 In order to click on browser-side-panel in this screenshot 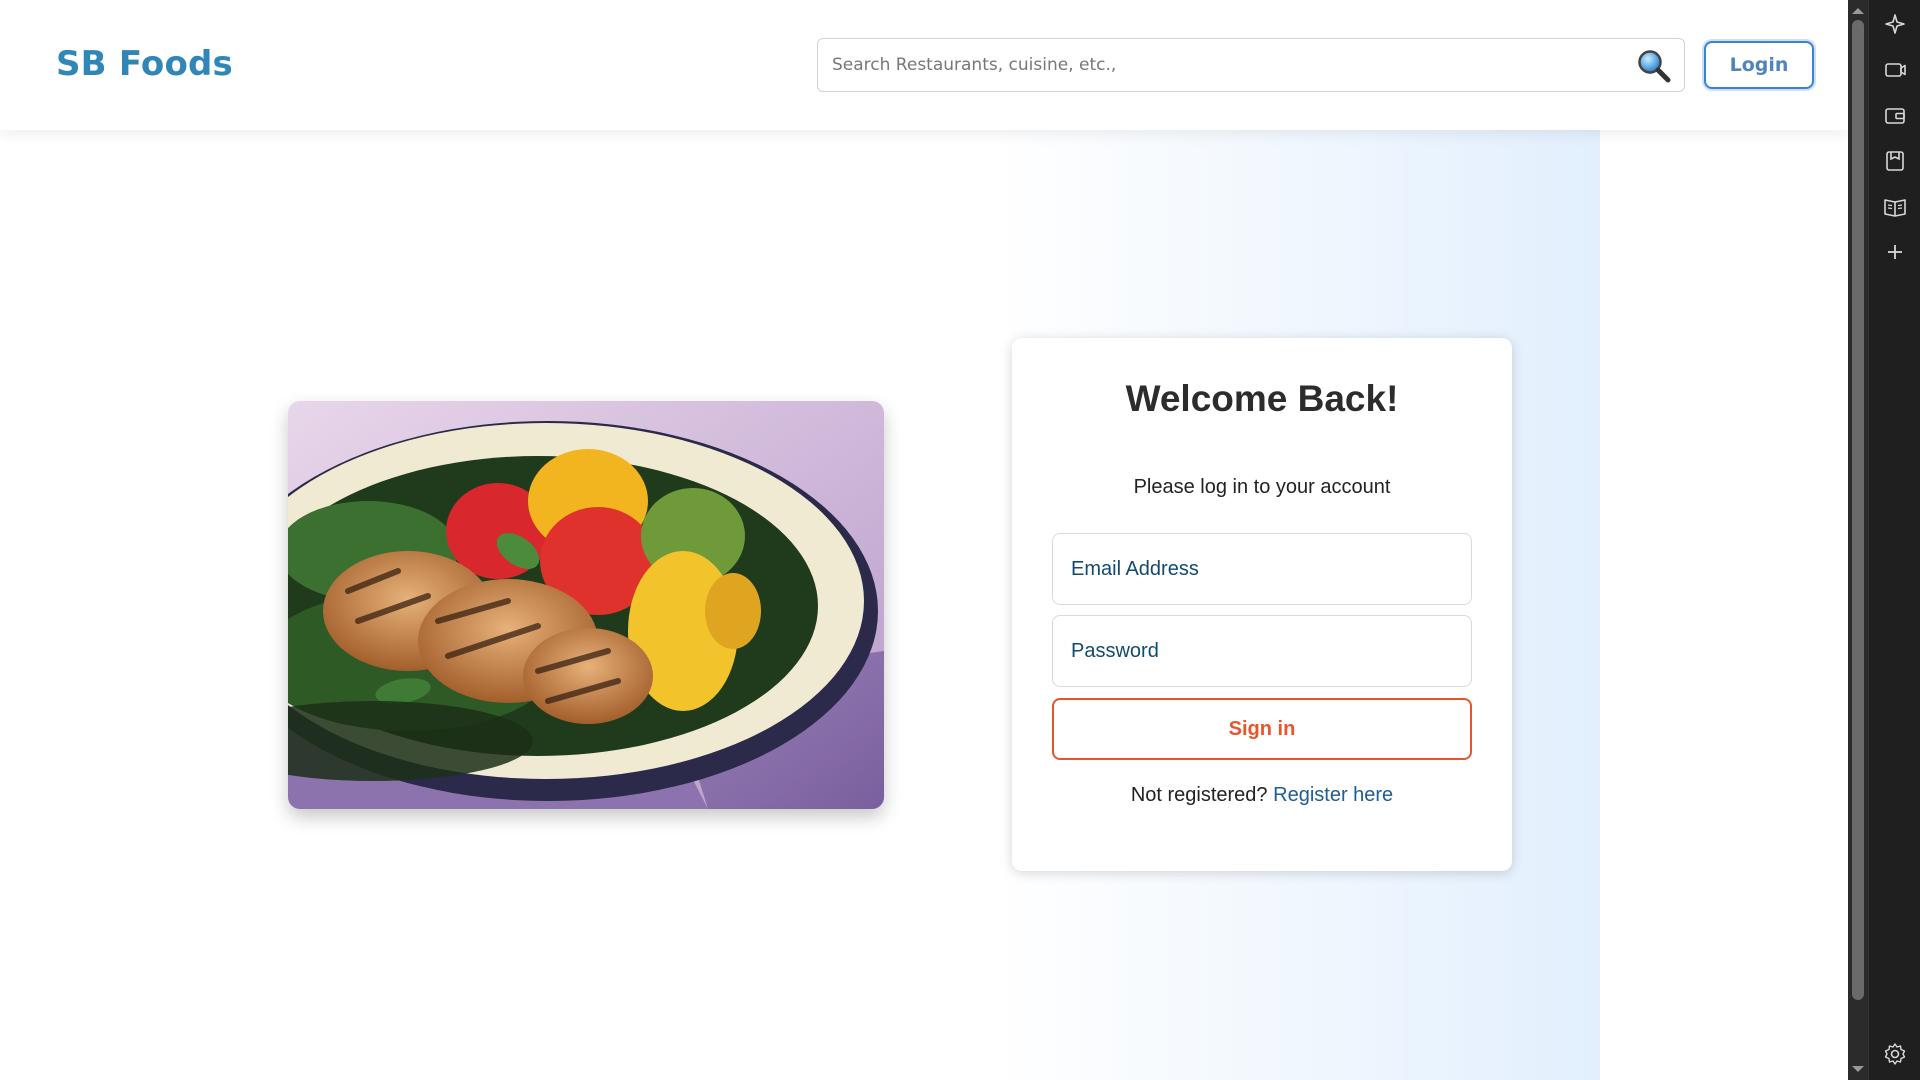, I will do `click(1894, 540)`.